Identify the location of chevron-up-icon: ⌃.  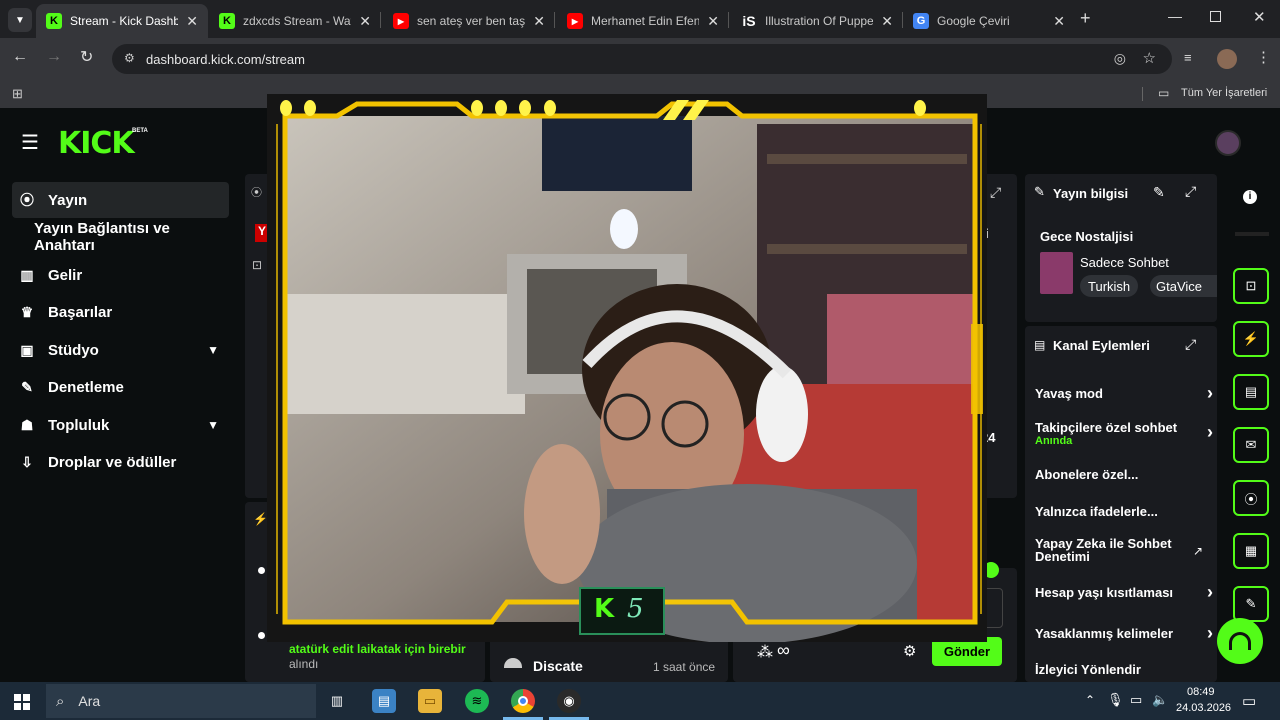
(1090, 700).